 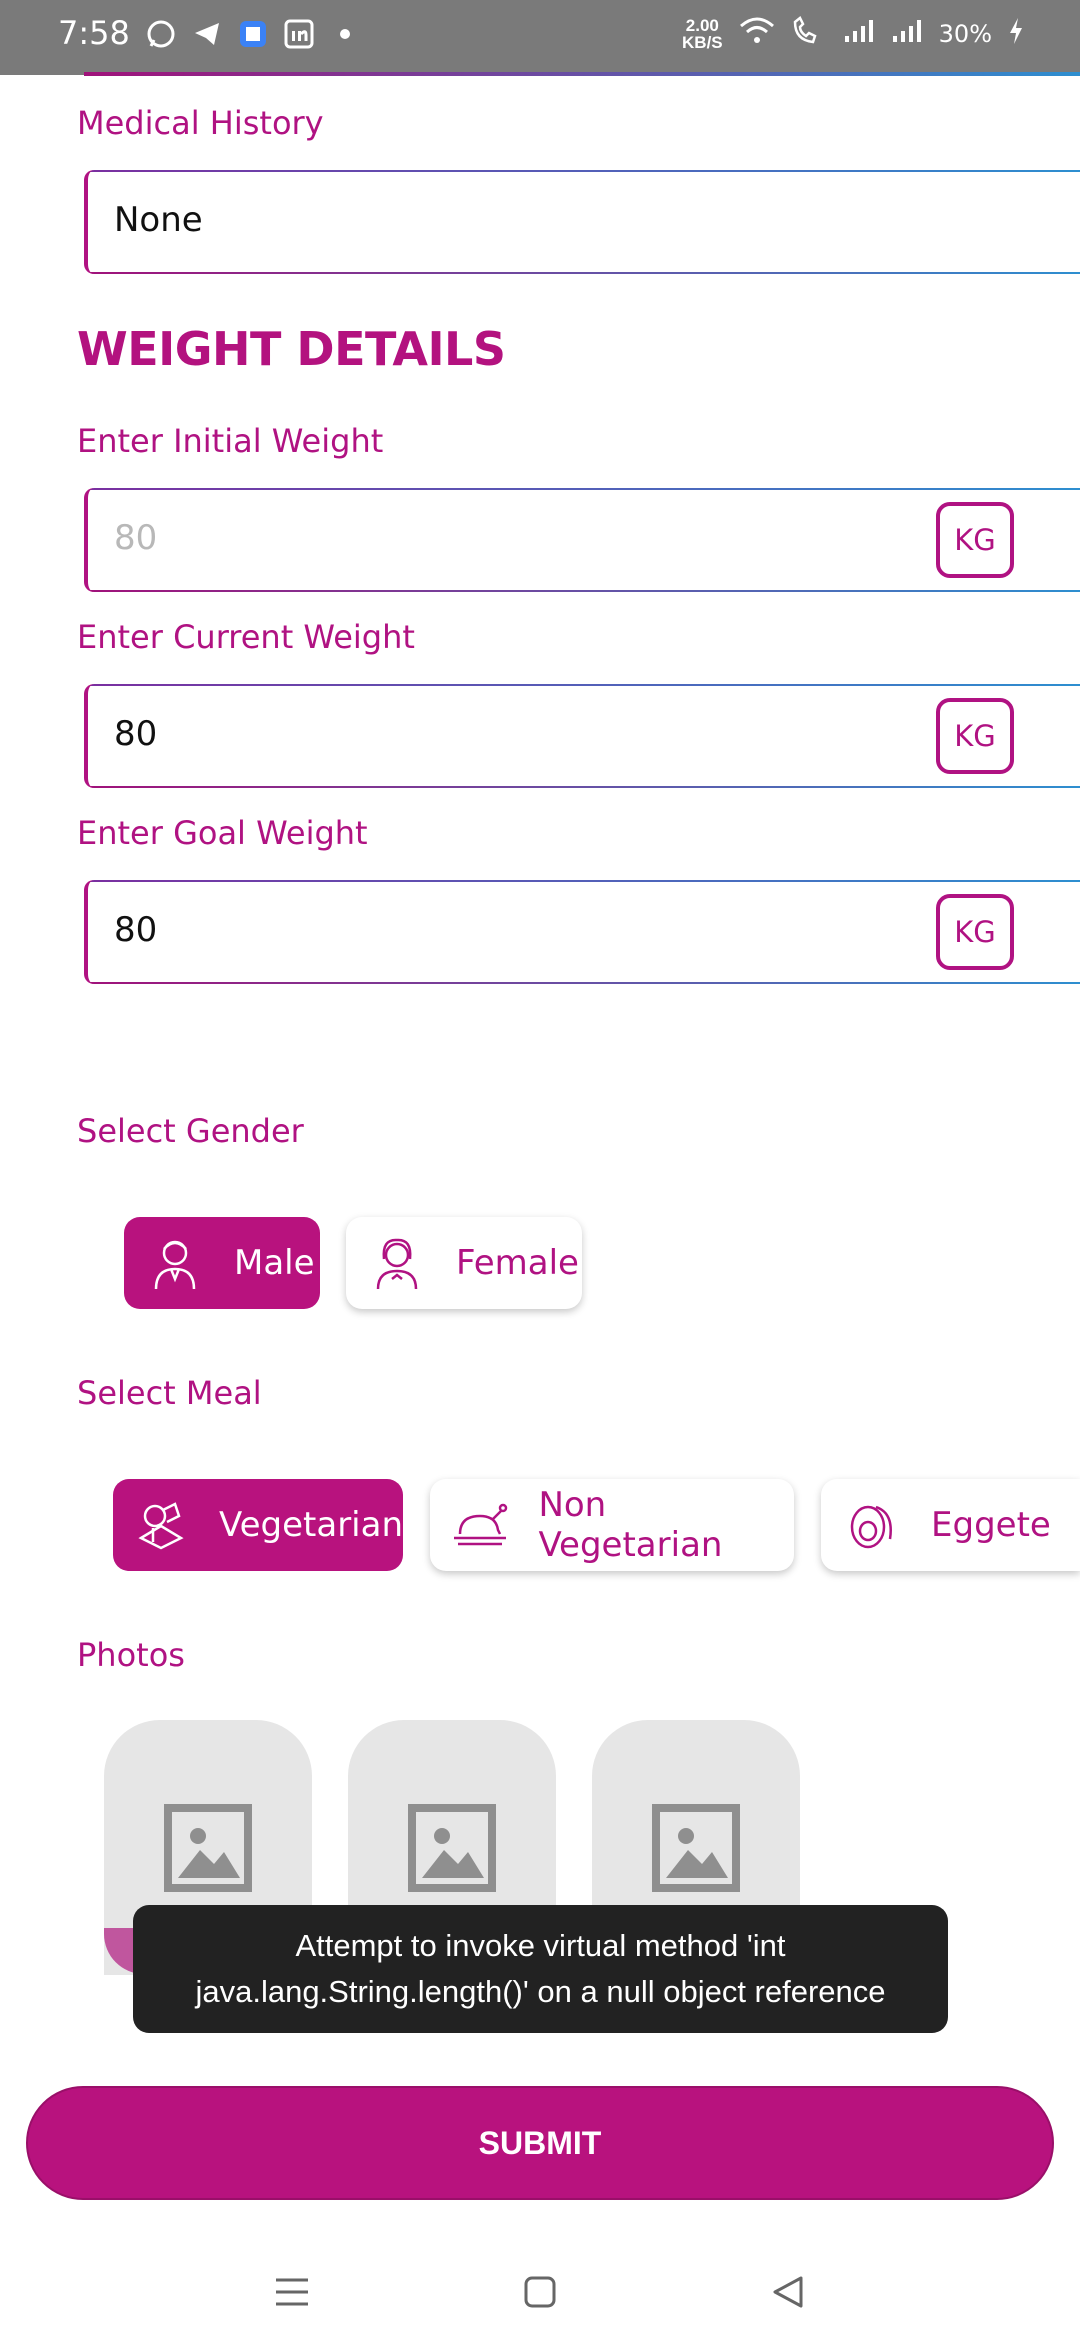 What do you see at coordinates (161, 34) in the screenshot?
I see `whatsapp-icon` at bounding box center [161, 34].